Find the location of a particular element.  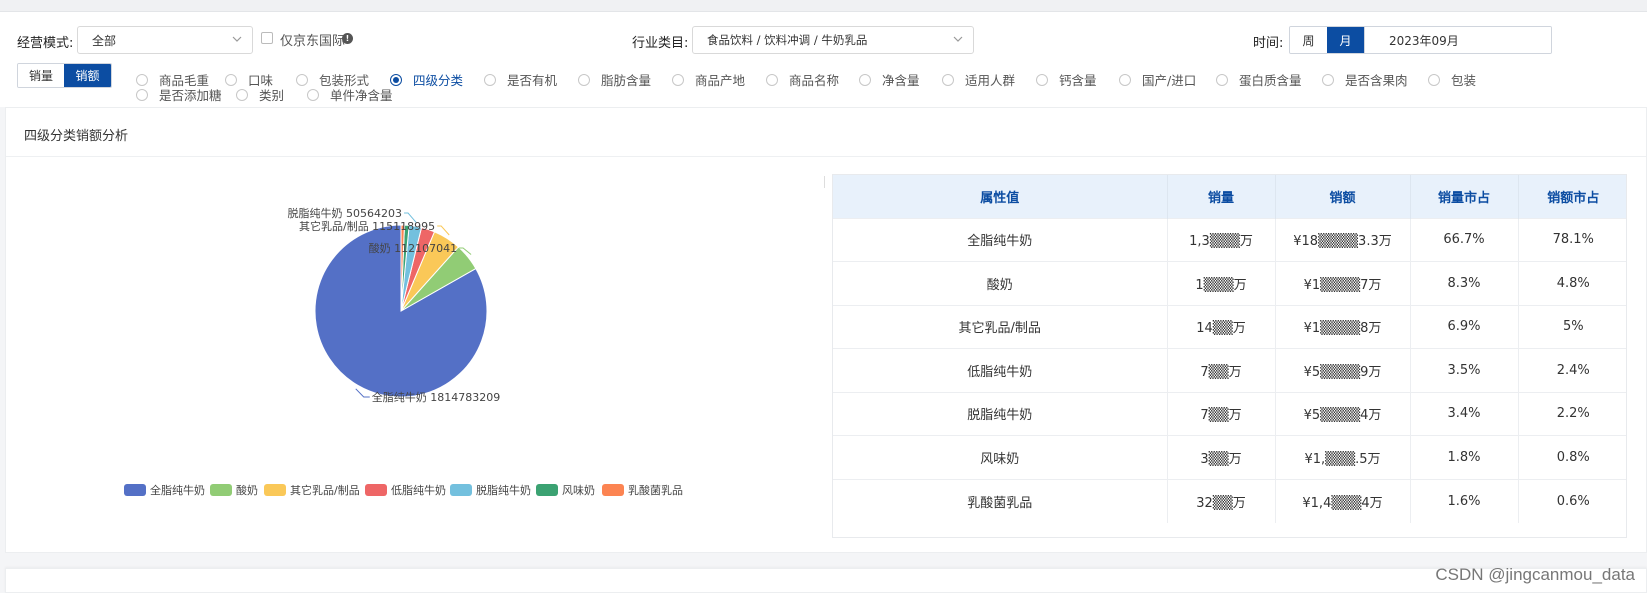

attribute-radio-17: 单件净含量 is located at coordinates (350, 94).